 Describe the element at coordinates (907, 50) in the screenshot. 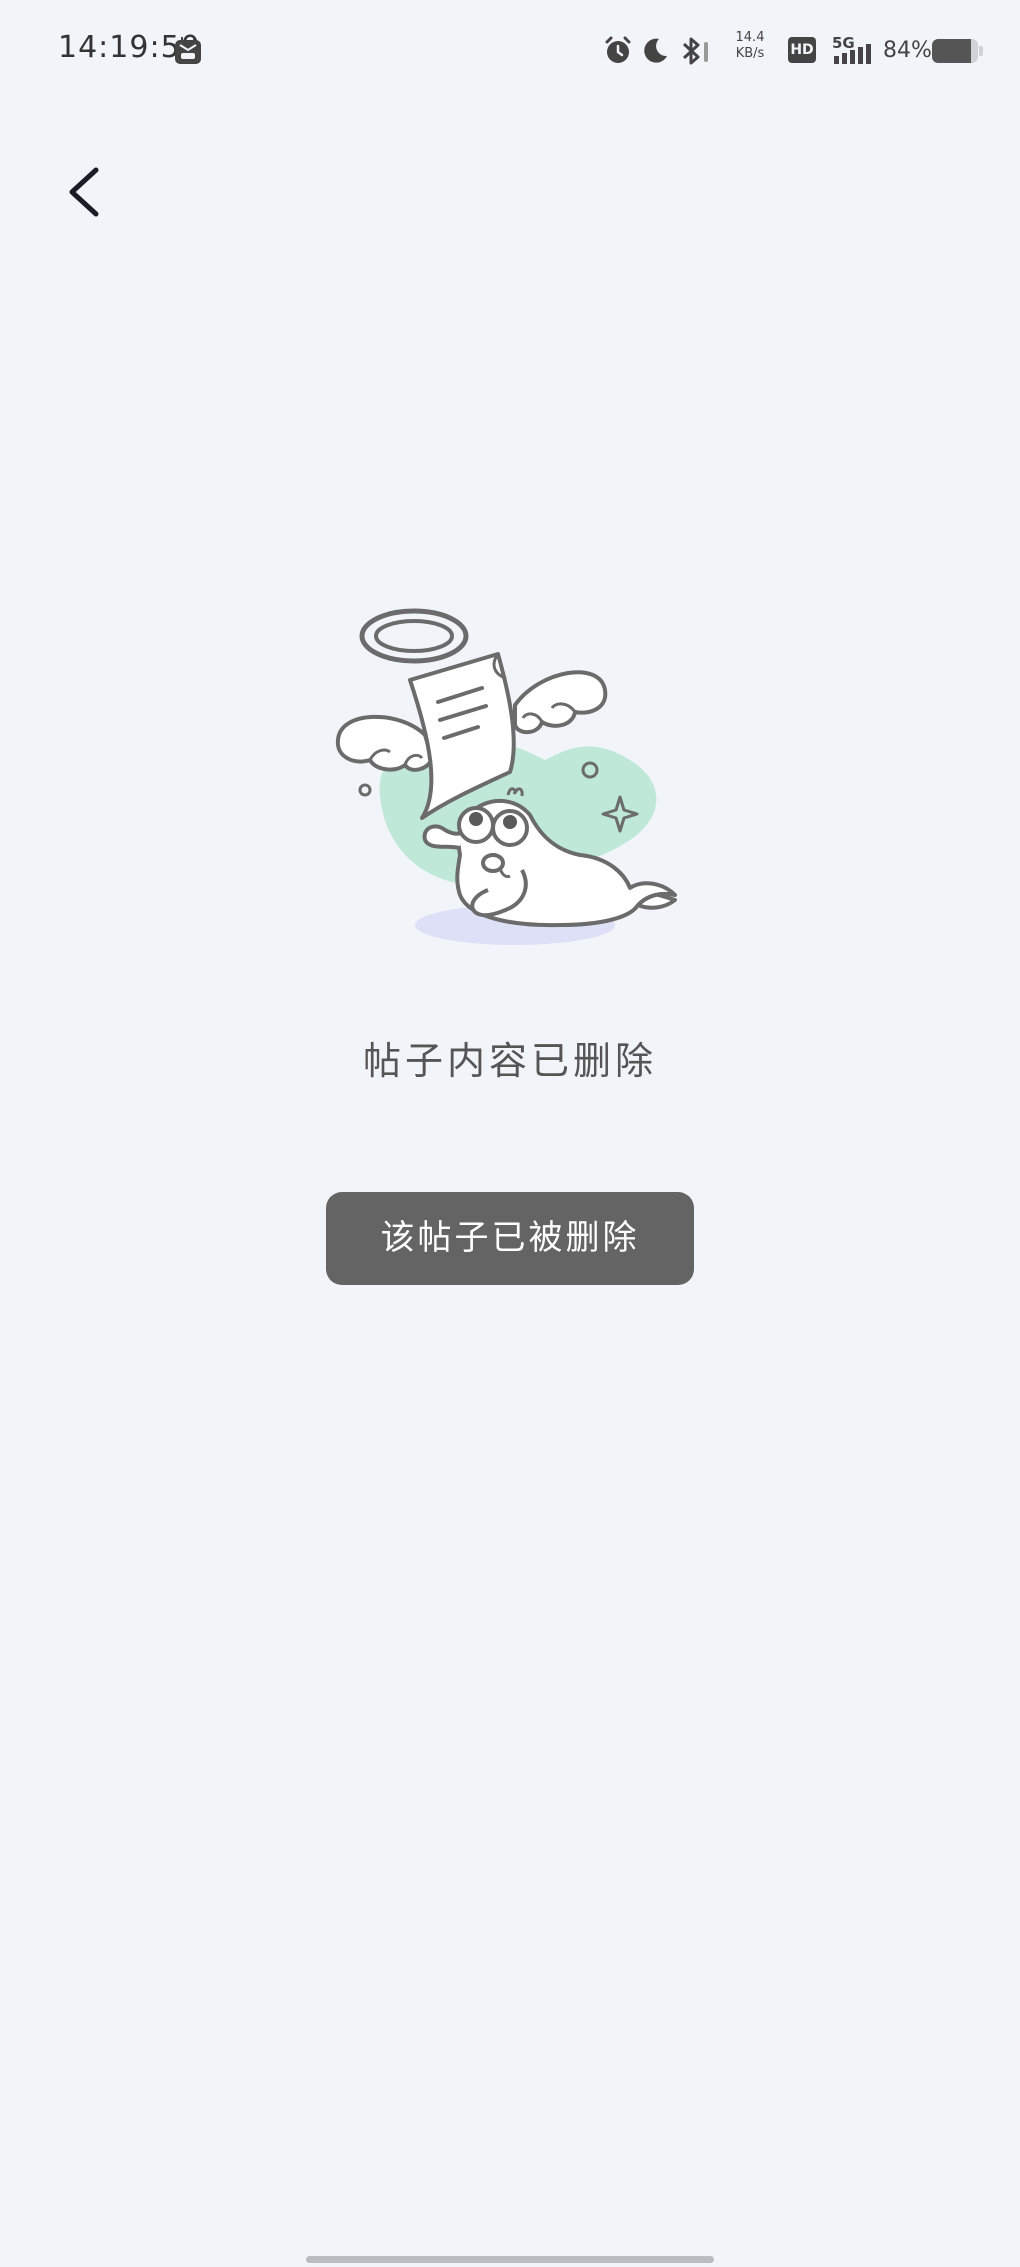

I see `battery-percent: 84%` at that location.